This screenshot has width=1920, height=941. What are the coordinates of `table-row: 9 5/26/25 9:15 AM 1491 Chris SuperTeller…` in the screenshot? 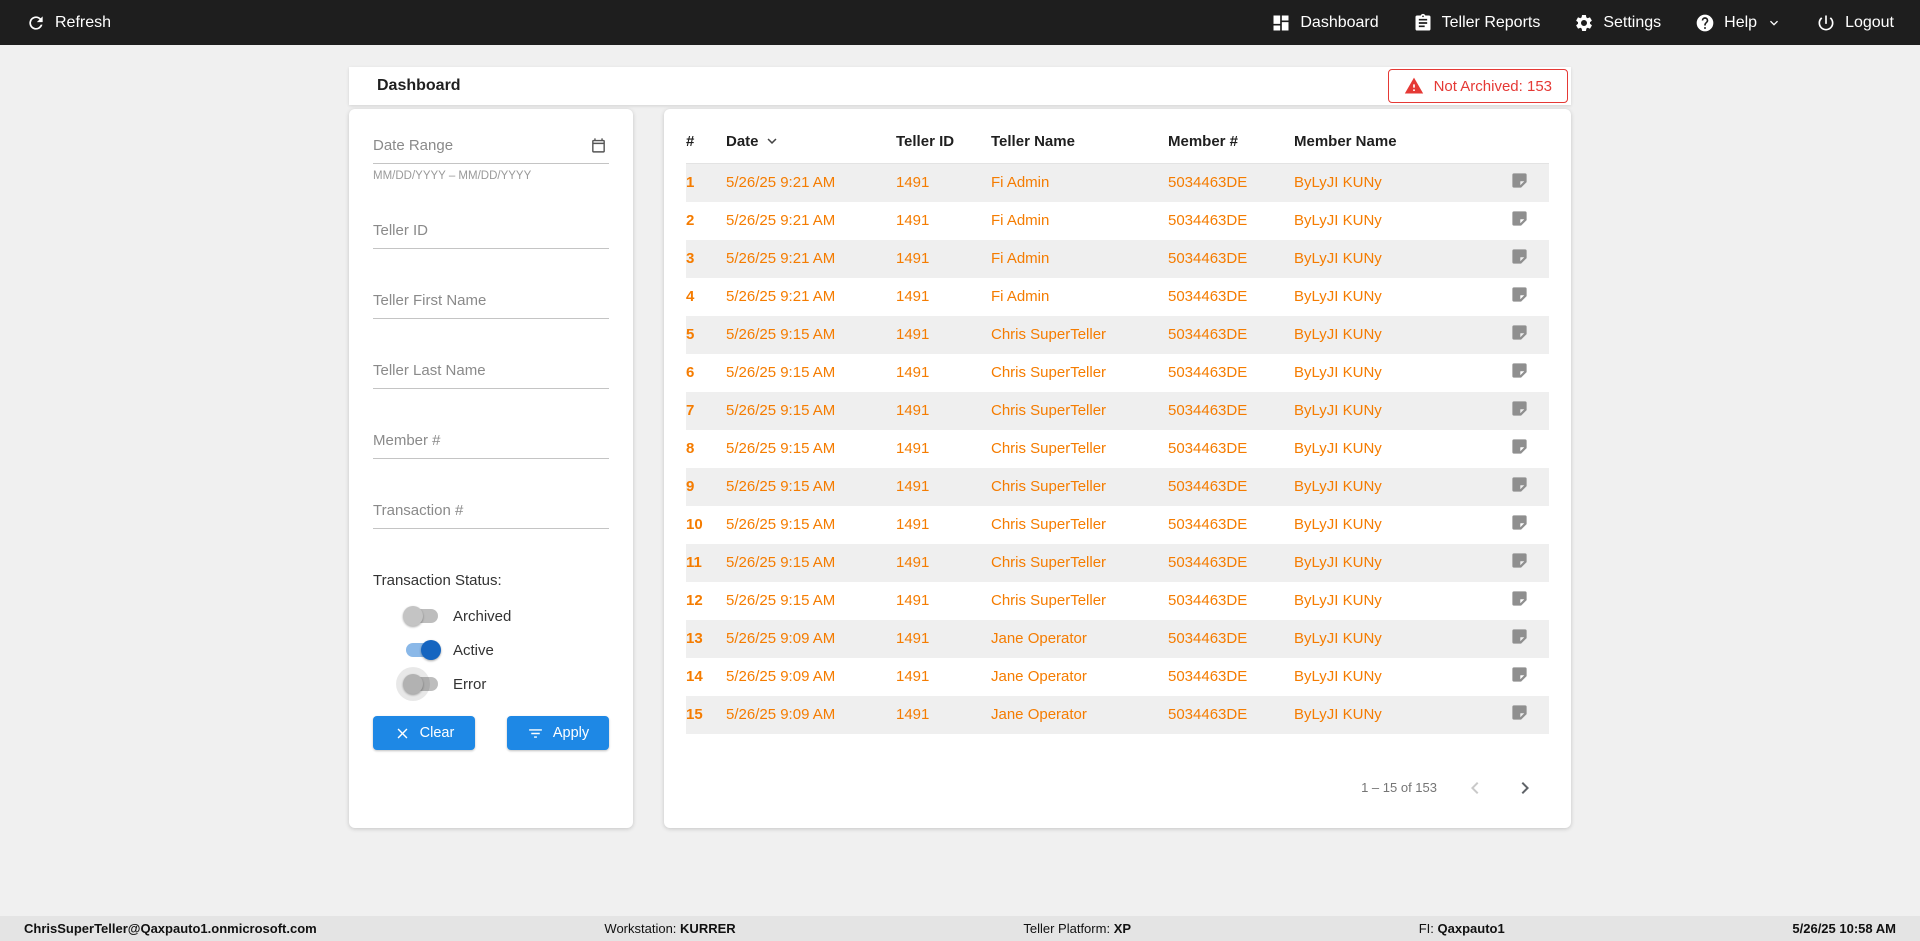 It's located at (1117, 486).